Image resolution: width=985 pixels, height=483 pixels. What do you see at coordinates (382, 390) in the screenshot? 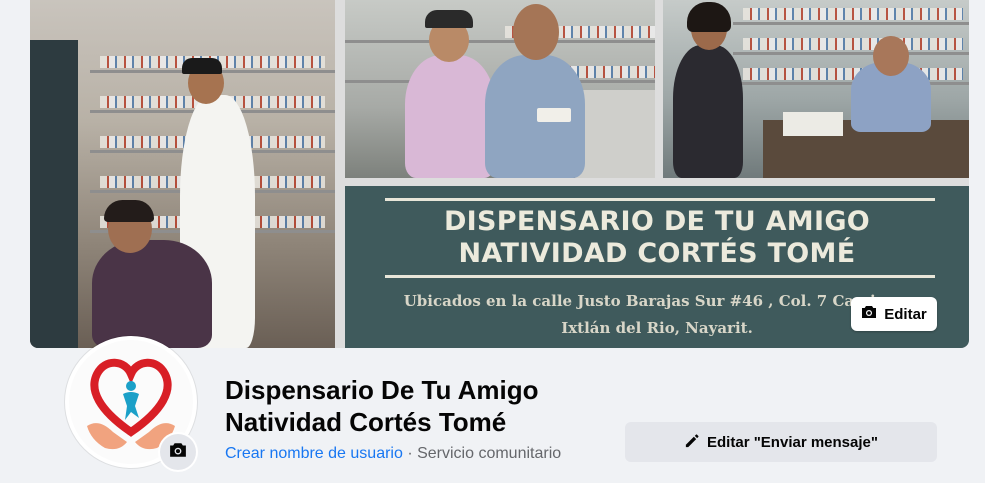
I see `page-title-line1: Dispensario De Tu Amigo` at bounding box center [382, 390].